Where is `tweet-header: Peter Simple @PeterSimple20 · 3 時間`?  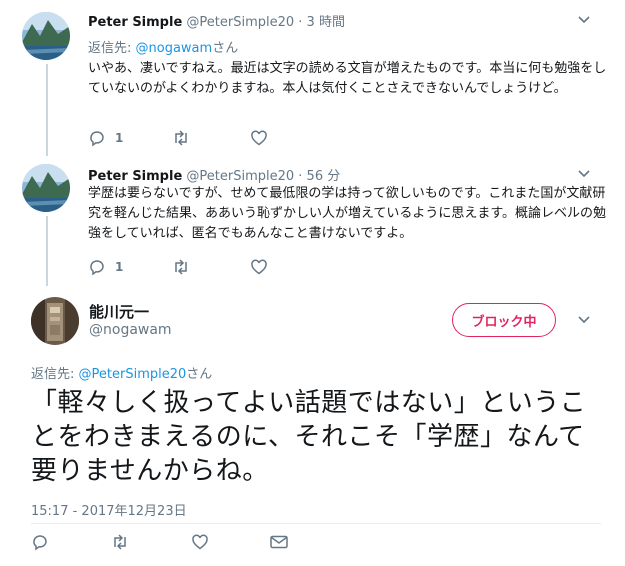 tweet-header: Peter Simple @PeterSimple20 · 3 時間 is located at coordinates (216, 20).